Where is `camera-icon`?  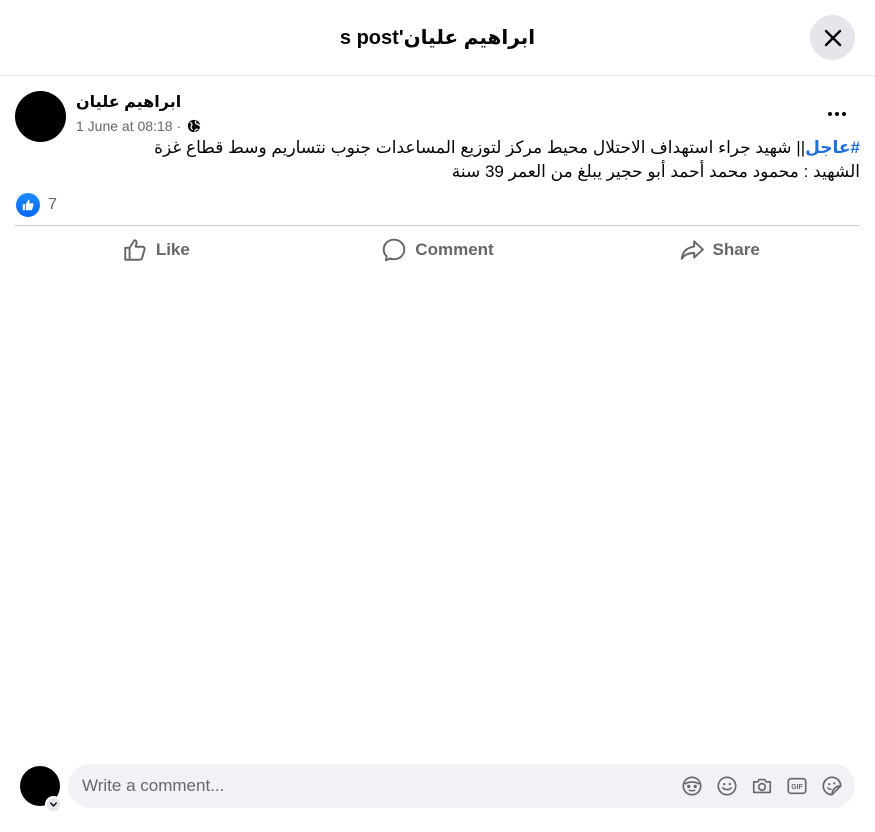 camera-icon is located at coordinates (762, 786).